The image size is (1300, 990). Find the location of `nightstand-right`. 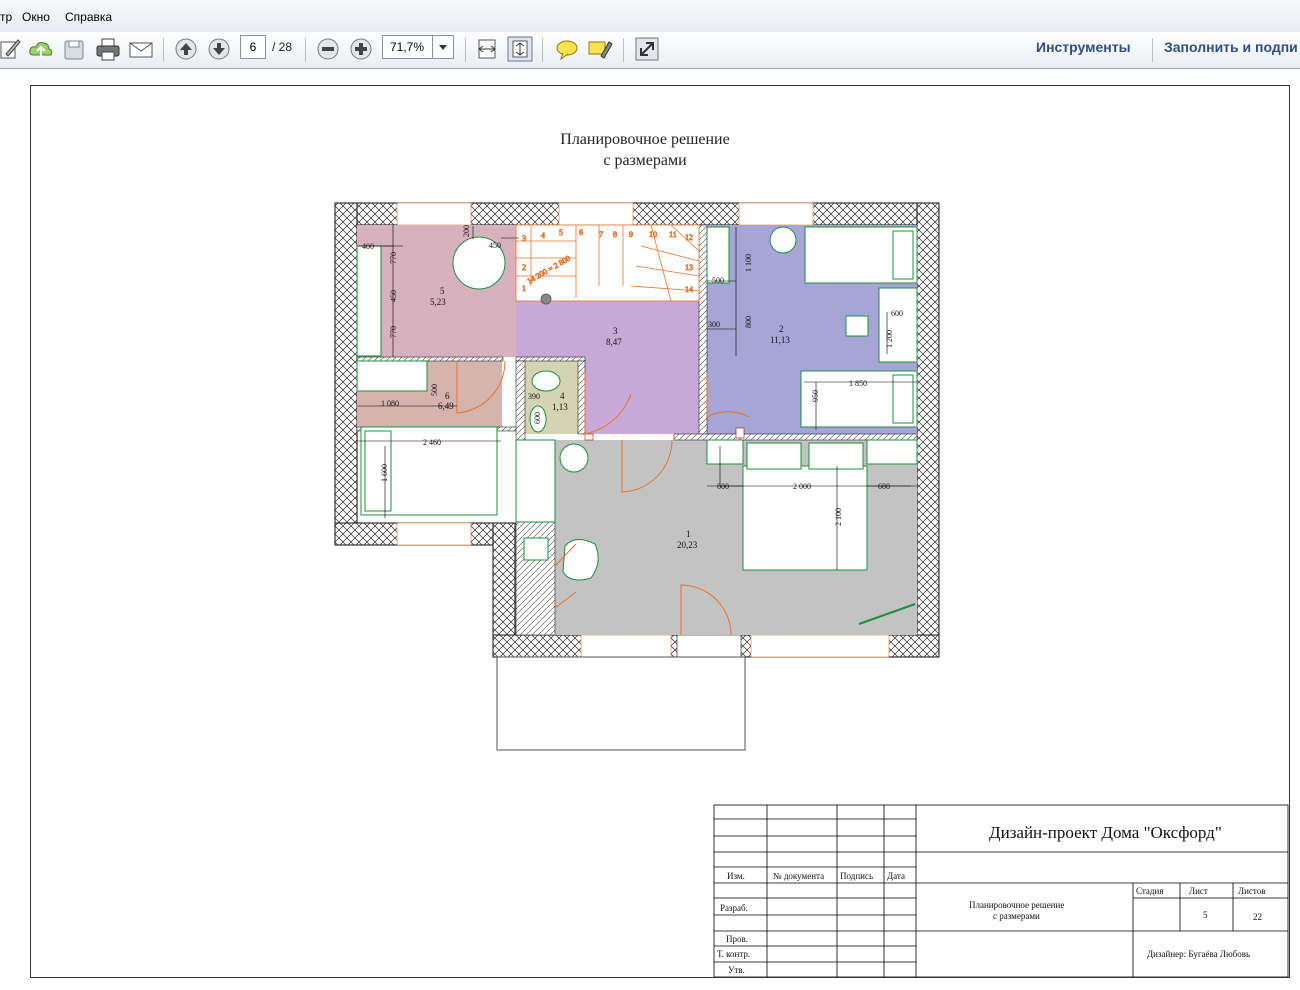

nightstand-right is located at coordinates (892, 452).